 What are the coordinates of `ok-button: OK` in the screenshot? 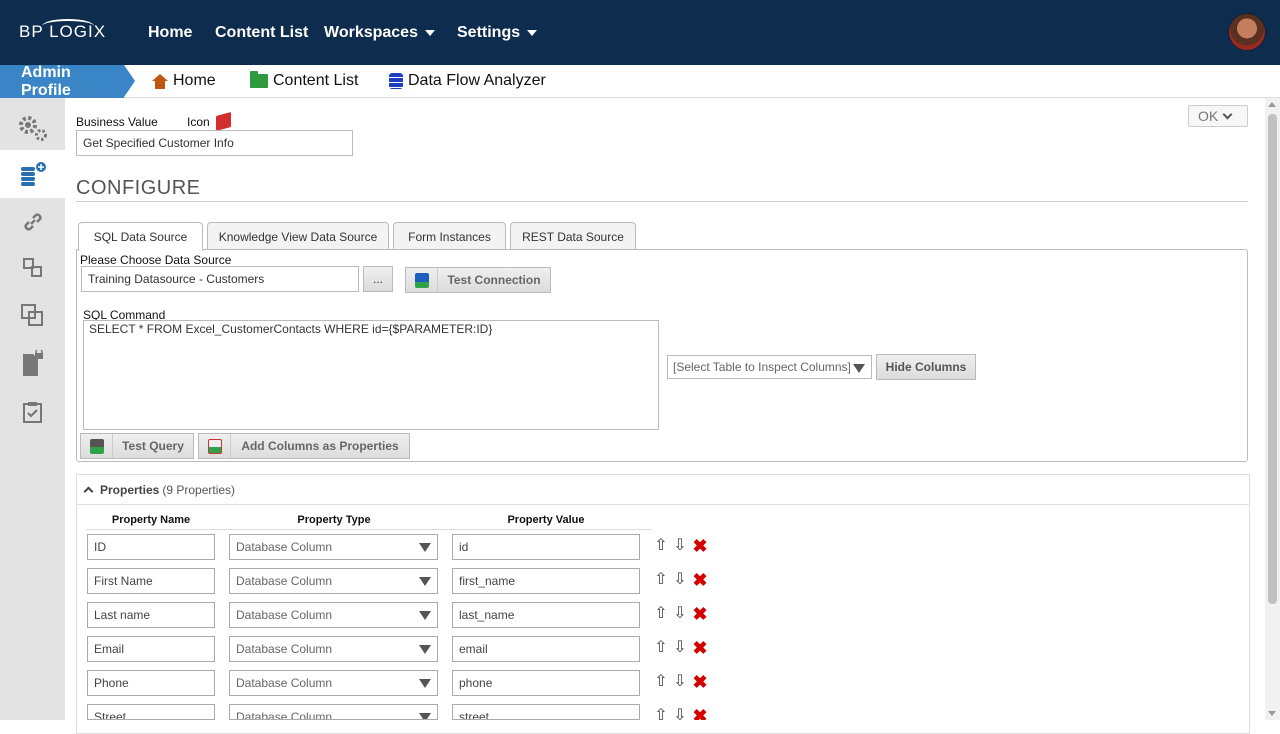 It's located at (1218, 116).